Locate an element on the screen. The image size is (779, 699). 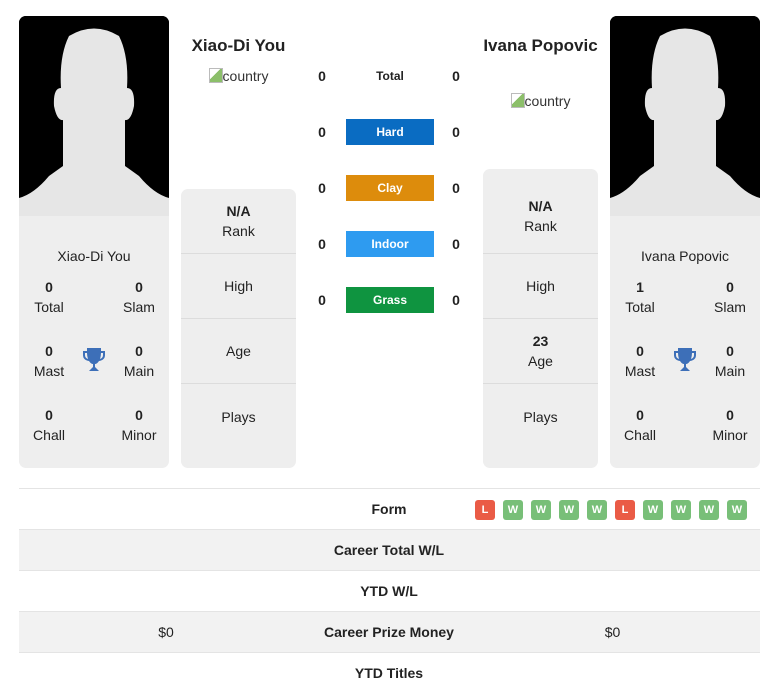
row-label: Career Total W/L is located at coordinates (389, 550).